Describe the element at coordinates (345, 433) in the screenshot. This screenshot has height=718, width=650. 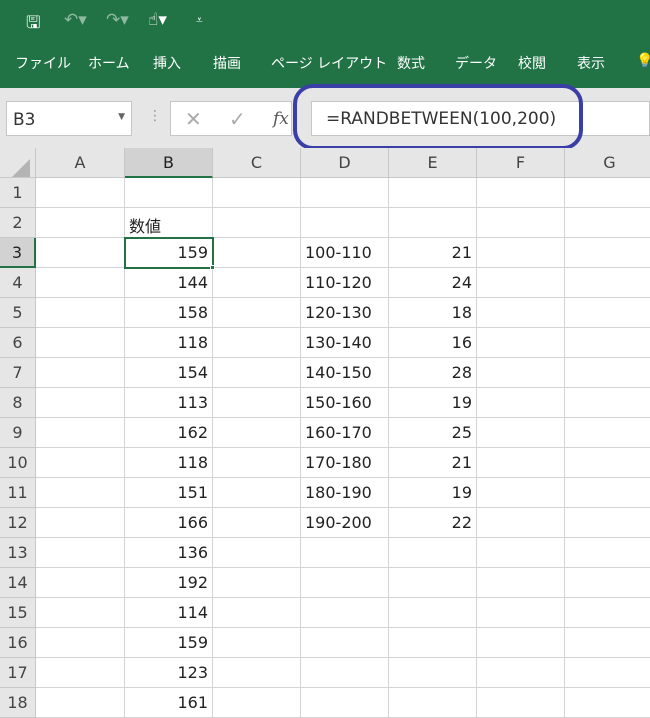
I see `cell-D9: 160-170` at that location.